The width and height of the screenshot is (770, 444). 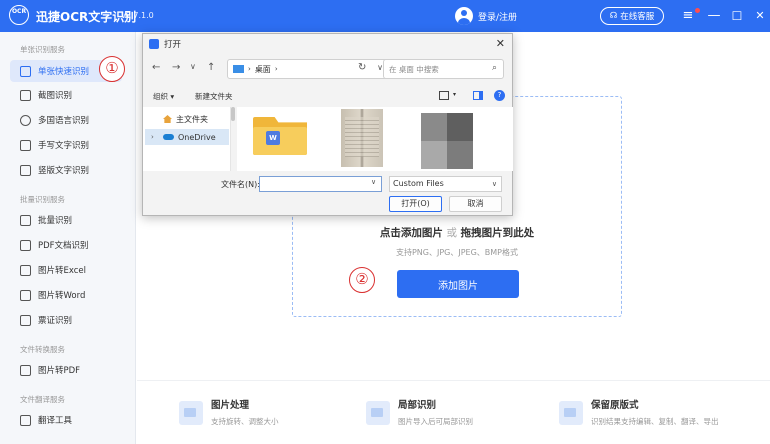 I want to click on sidebar-item-image-to-pdf: 图片转PDF, so click(x=66, y=370).